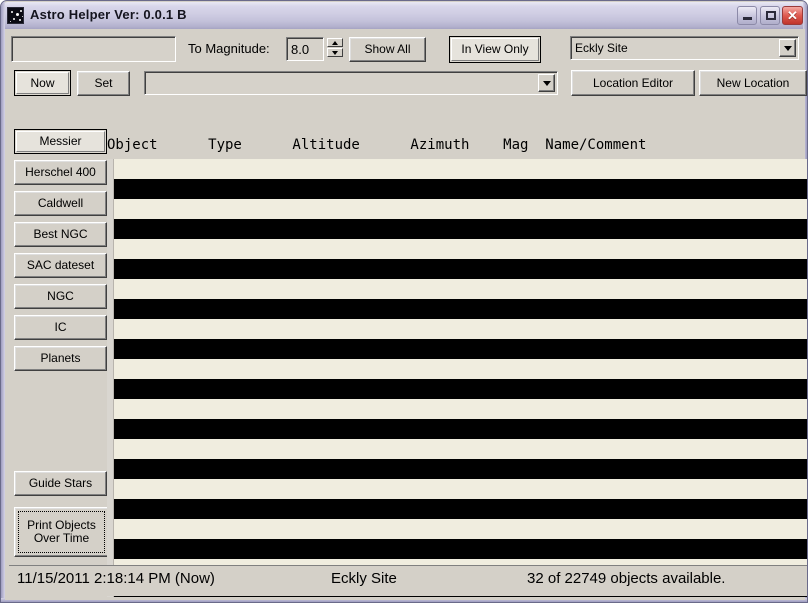  Describe the element at coordinates (601, 48) in the screenshot. I see `site-select-value: Eckly Site` at that location.